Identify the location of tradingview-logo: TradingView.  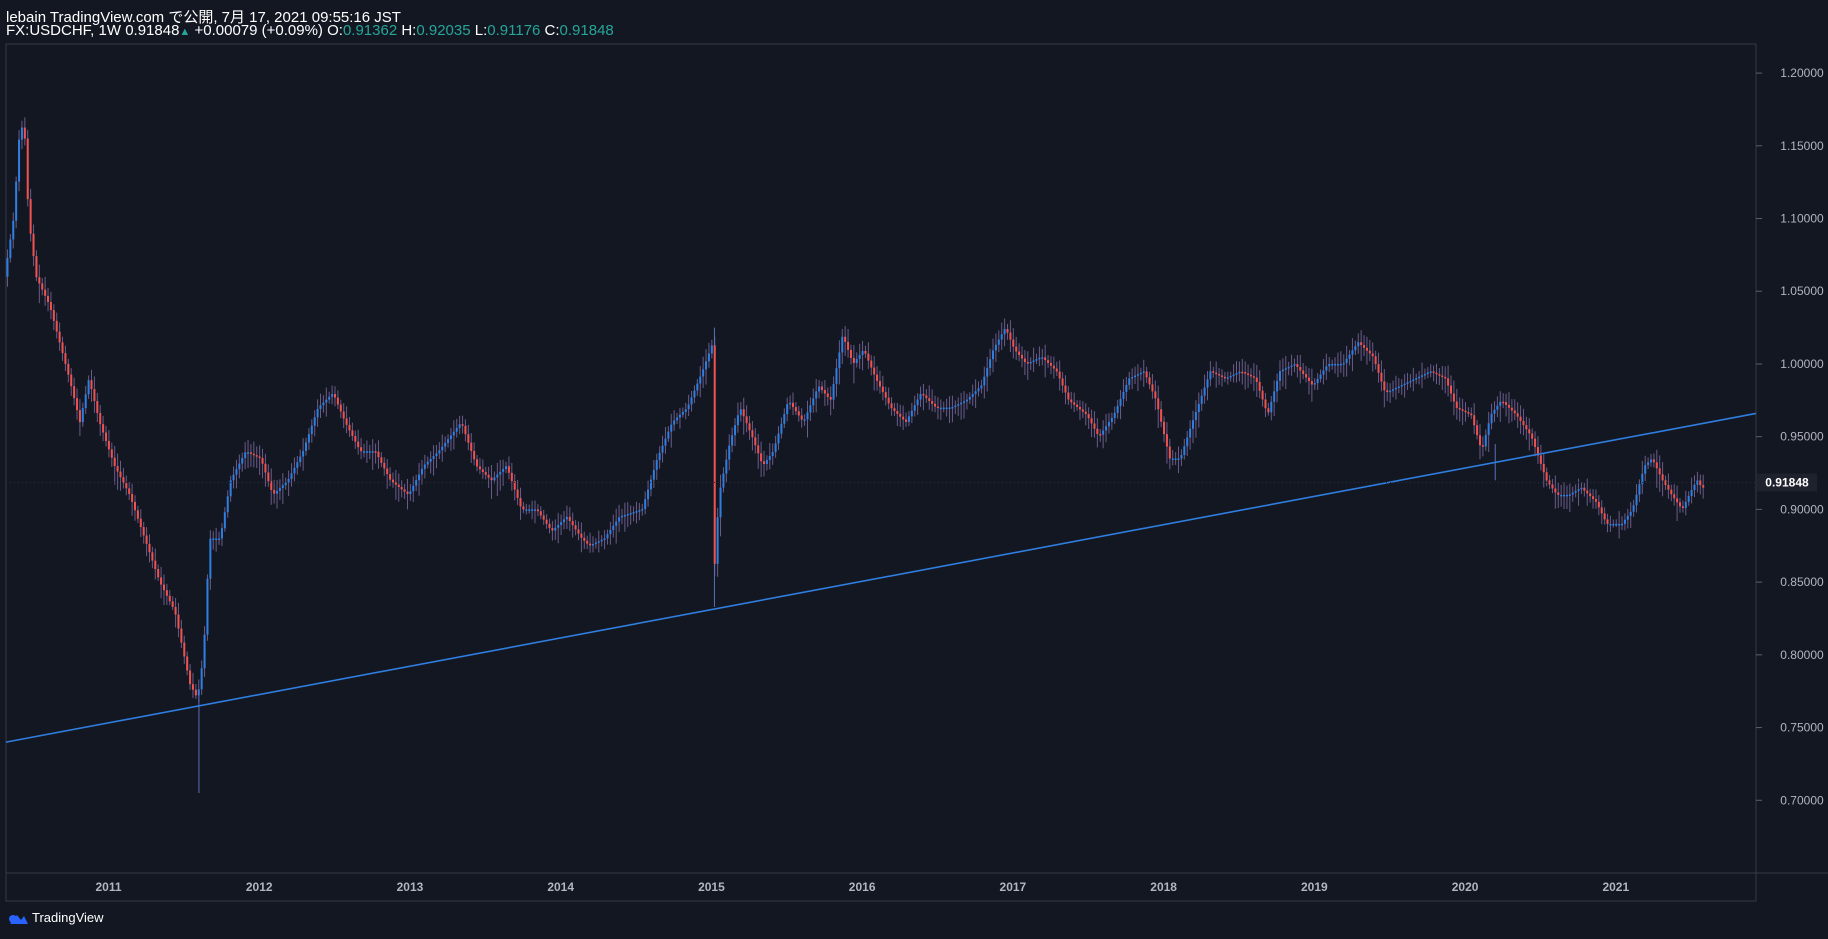
(55, 917).